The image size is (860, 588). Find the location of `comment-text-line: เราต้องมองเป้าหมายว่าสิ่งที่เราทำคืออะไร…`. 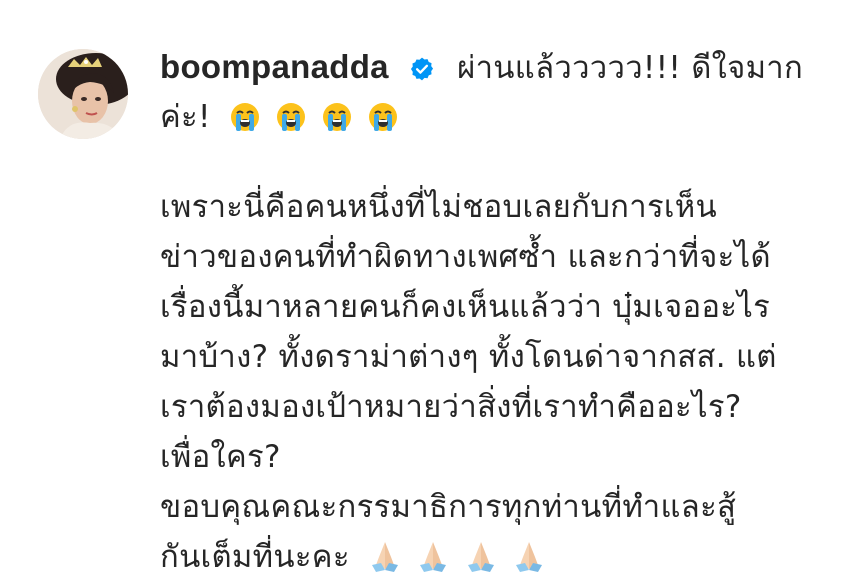

comment-text-line: เราต้องมองเป้าหมายว่าสิ่งที่เราทำคืออะไร… is located at coordinates (451, 407).